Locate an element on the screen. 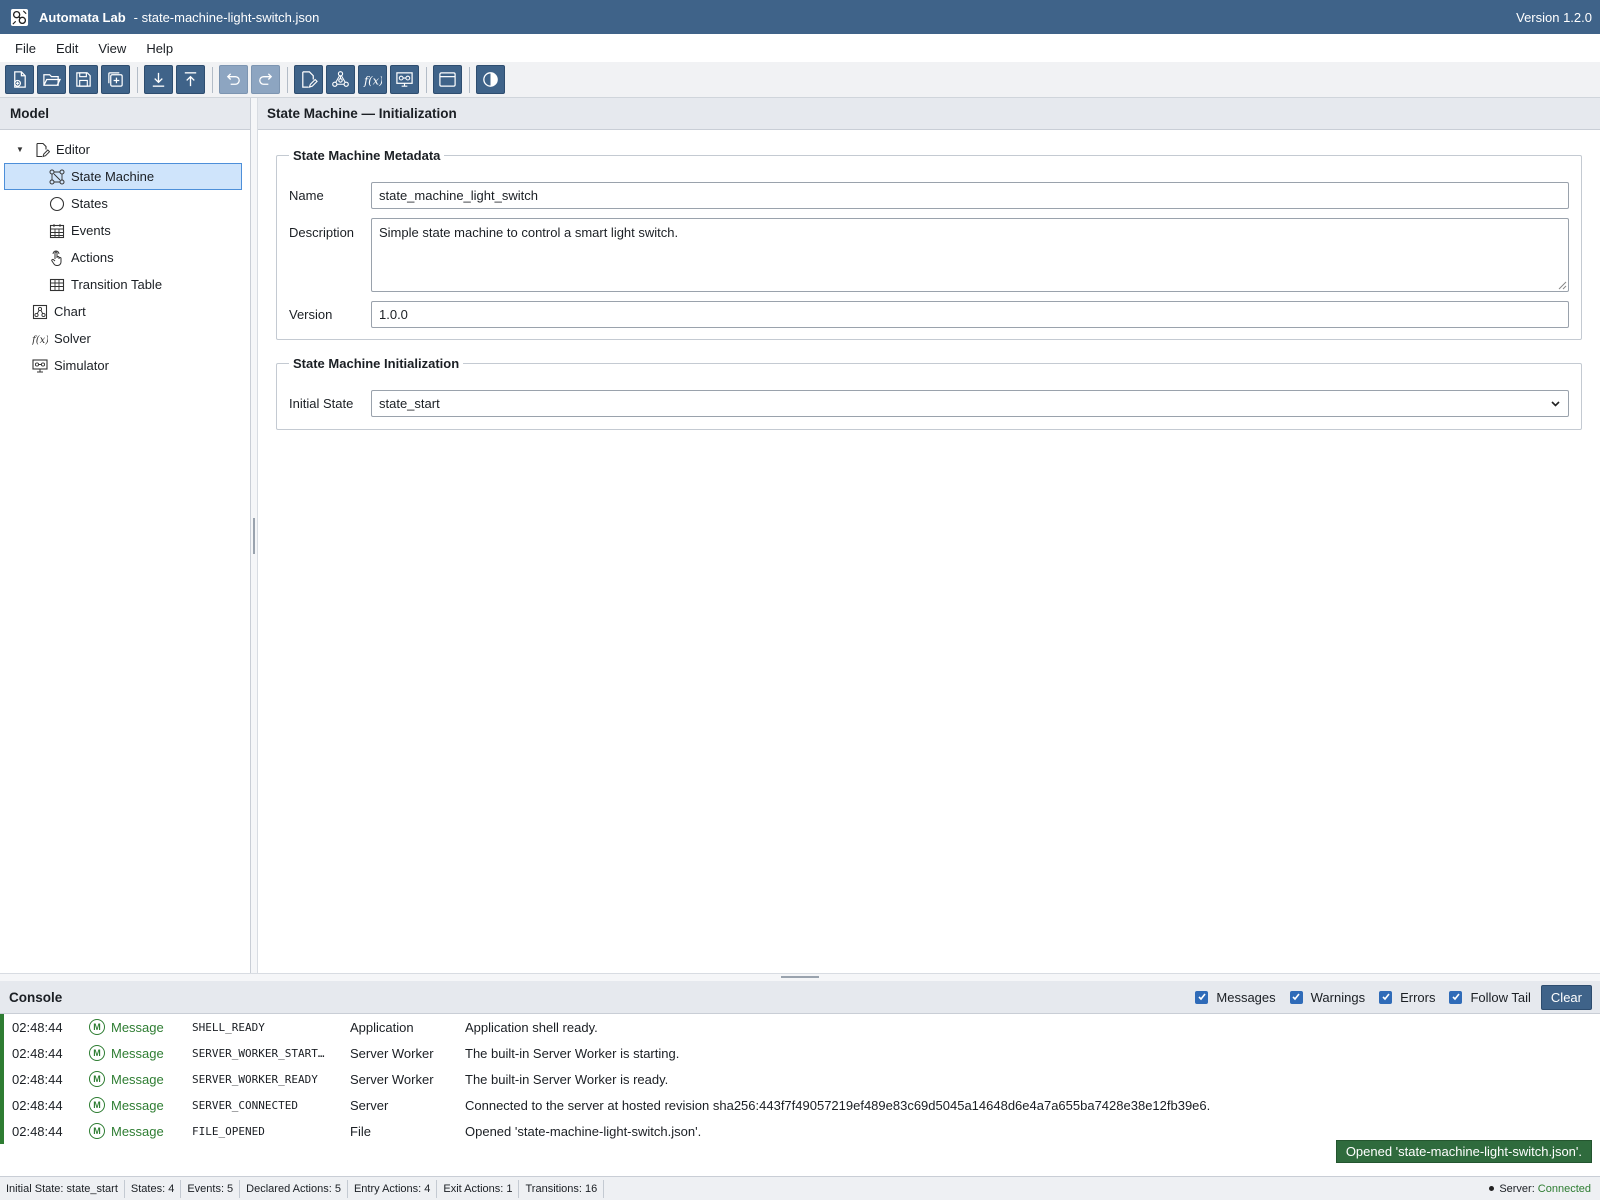 The width and height of the screenshot is (1600, 1200). description-label: Description is located at coordinates (322, 232).